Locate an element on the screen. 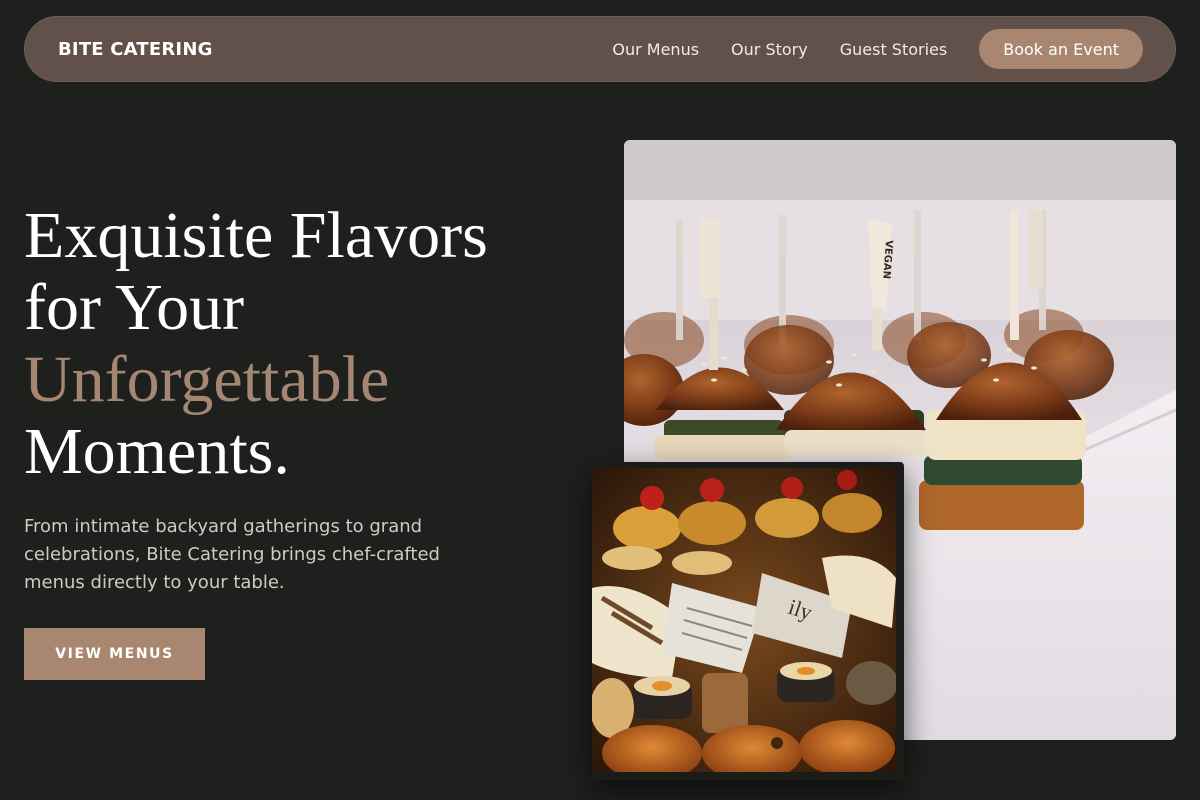 This screenshot has height=800, width=1200. appetizer-photo: ily is located at coordinates (748, 621).